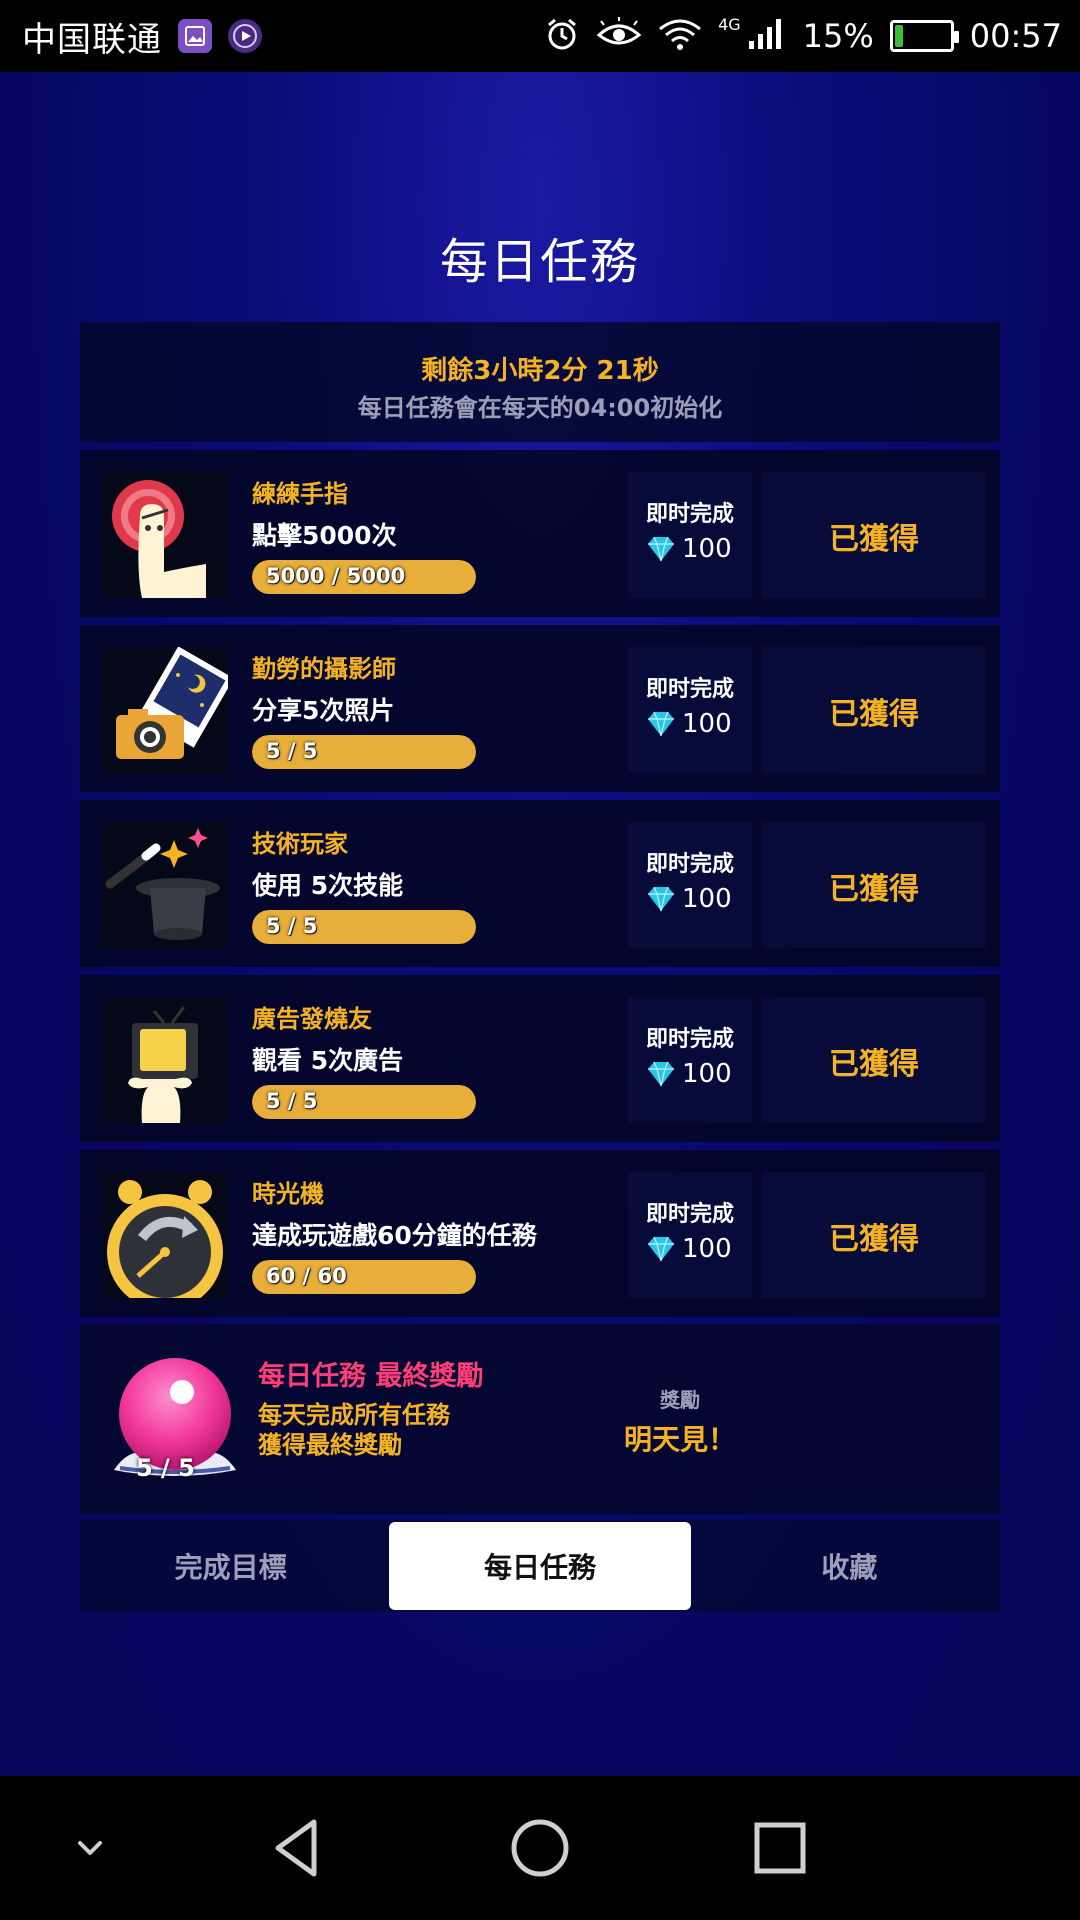 This screenshot has height=1920, width=1080. Describe the element at coordinates (306, 1276) in the screenshot. I see `progress-text: 60 / 60` at that location.